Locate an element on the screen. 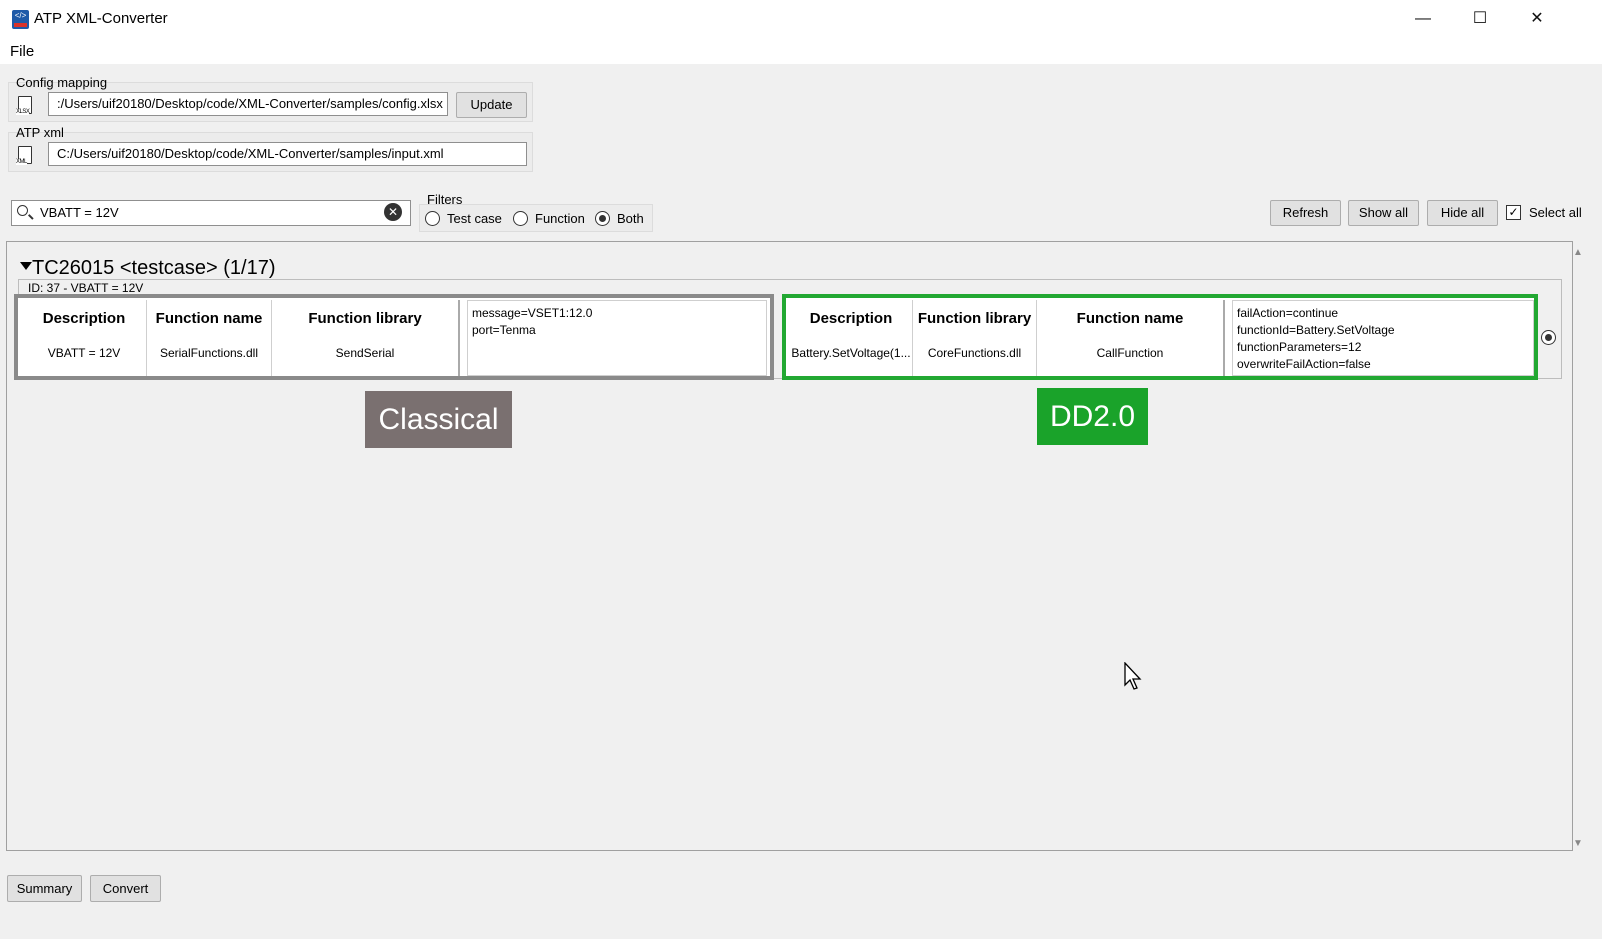 The image size is (1602, 939). select-all-label: Select all is located at coordinates (1555, 212).